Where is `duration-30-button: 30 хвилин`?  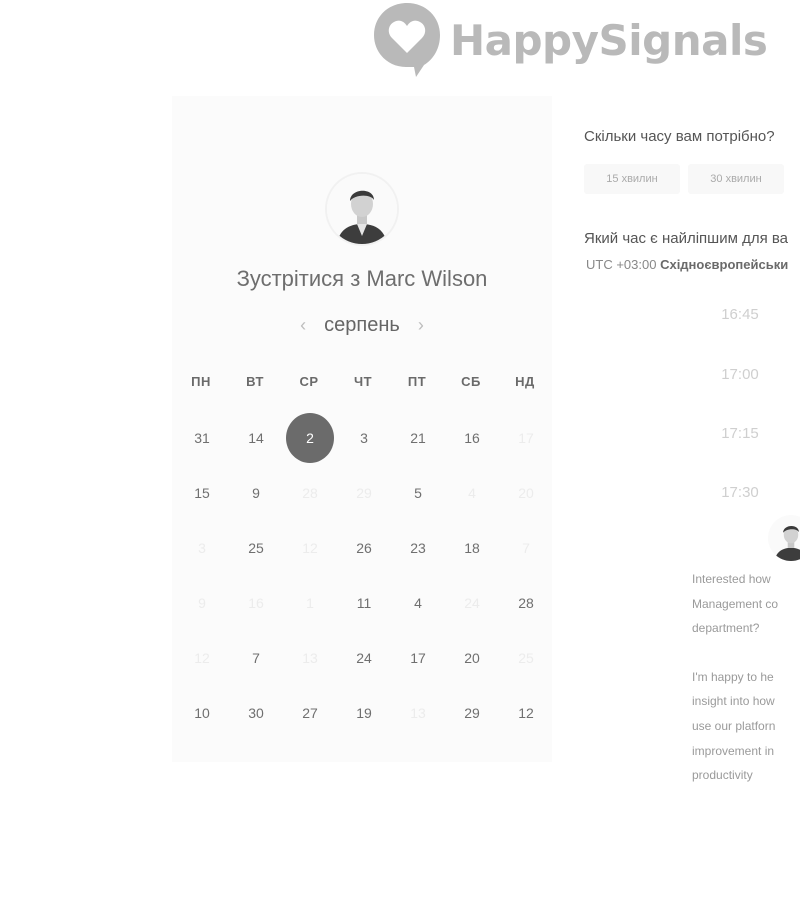
duration-30-button: 30 хвилин is located at coordinates (736, 179).